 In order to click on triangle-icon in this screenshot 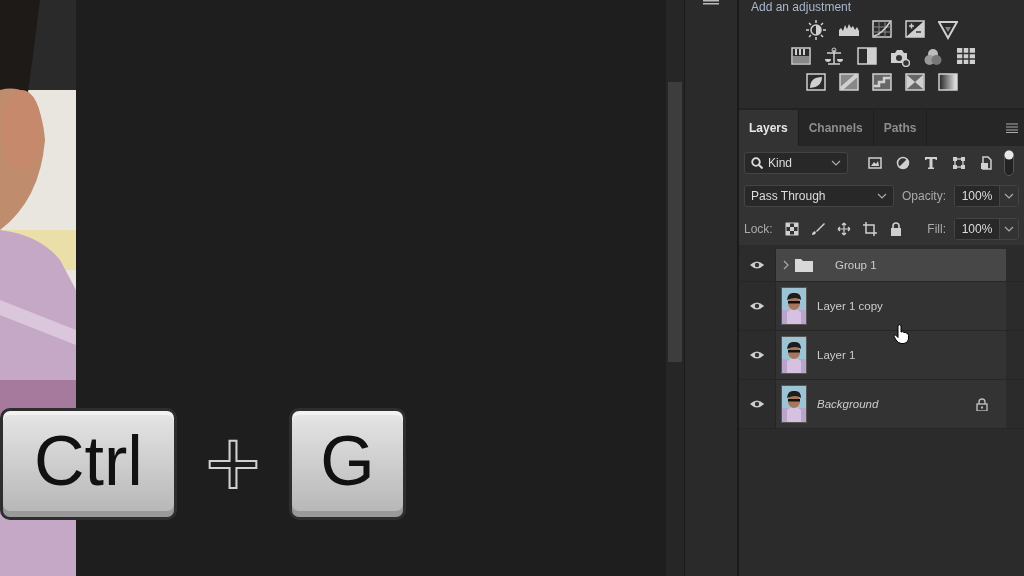, I will do `click(947, 30)`.